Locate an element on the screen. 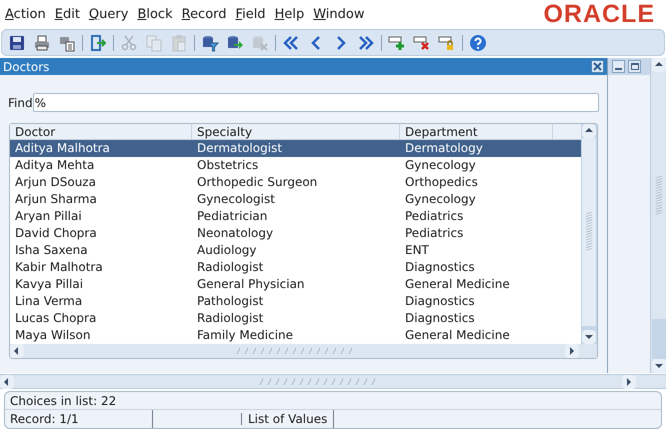 The image size is (666, 429). table-cell-text: Dermatology is located at coordinates (444, 148).